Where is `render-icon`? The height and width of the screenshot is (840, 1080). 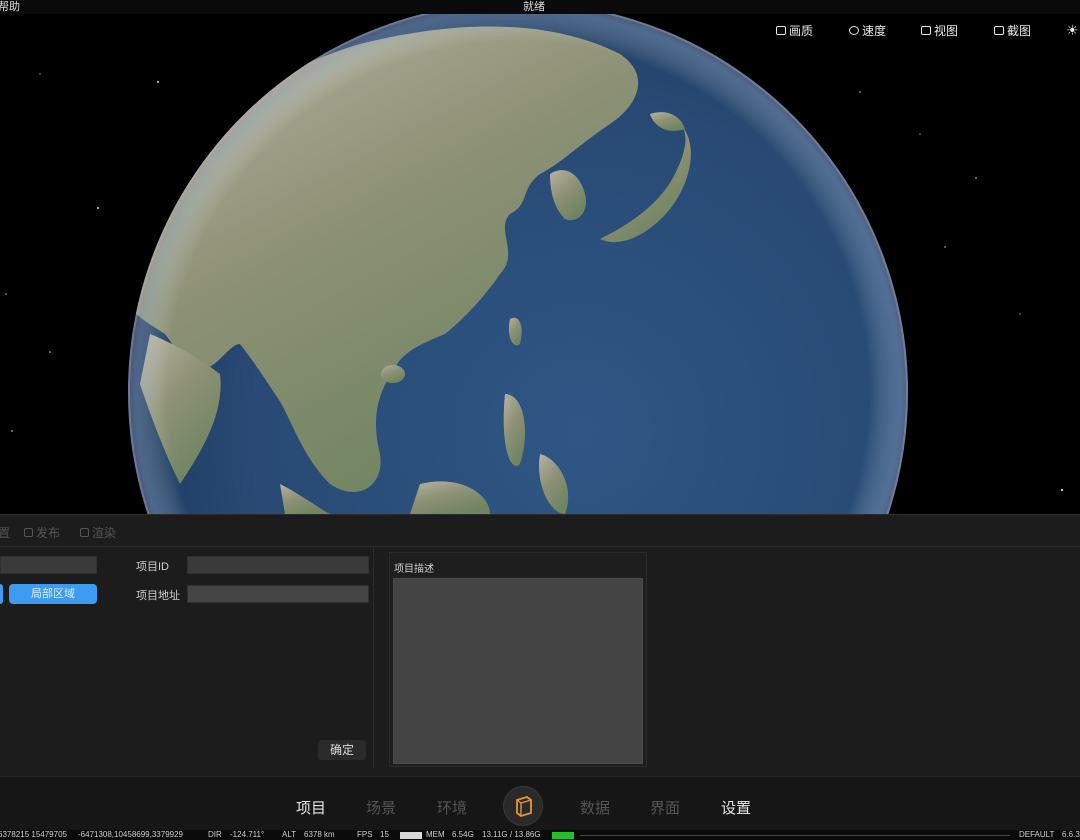 render-icon is located at coordinates (84, 532).